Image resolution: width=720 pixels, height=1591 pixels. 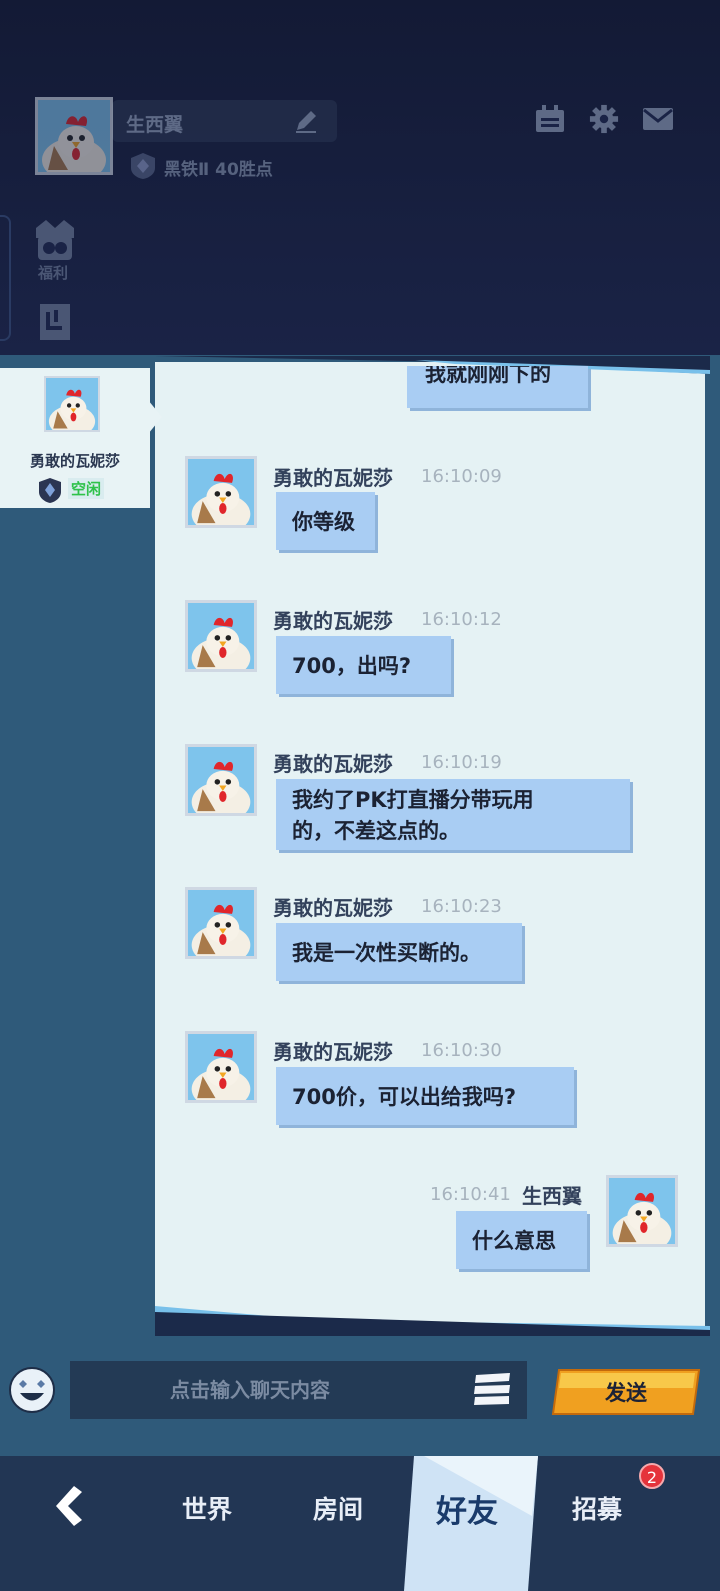 What do you see at coordinates (363, 665) in the screenshot?
I see `message-bubble: 700，出吗?` at bounding box center [363, 665].